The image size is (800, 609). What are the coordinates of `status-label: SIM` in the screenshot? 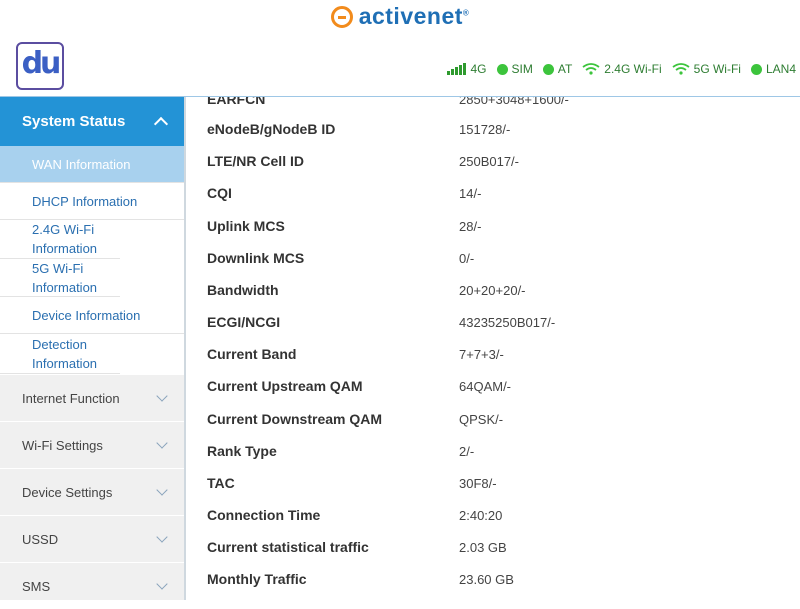 It's located at (522, 69).